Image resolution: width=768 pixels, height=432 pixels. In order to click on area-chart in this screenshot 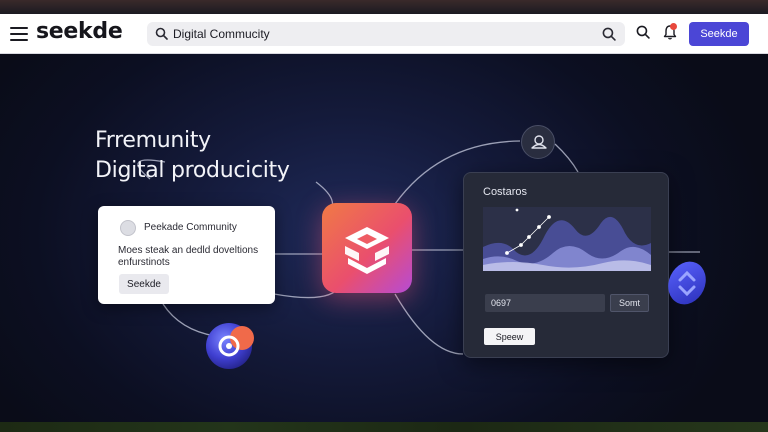, I will do `click(567, 239)`.